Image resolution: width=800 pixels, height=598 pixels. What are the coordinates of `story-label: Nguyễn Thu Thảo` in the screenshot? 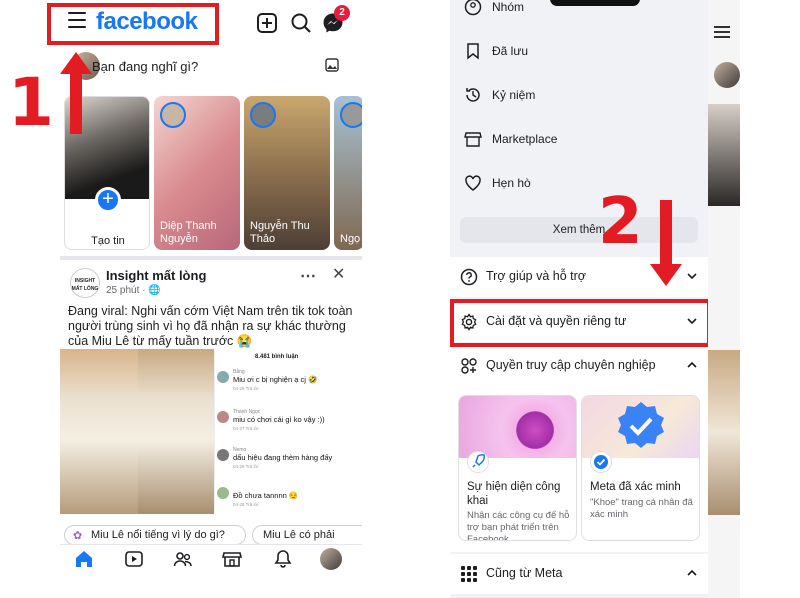 It's located at (280, 232).